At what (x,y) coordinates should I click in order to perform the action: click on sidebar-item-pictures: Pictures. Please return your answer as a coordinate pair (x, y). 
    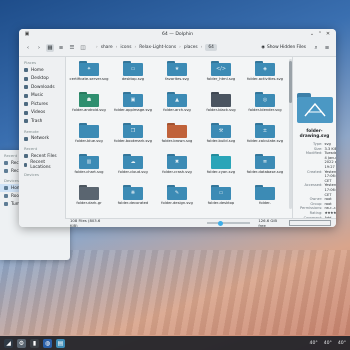
    Looking at the image, I should click on (42, 104).